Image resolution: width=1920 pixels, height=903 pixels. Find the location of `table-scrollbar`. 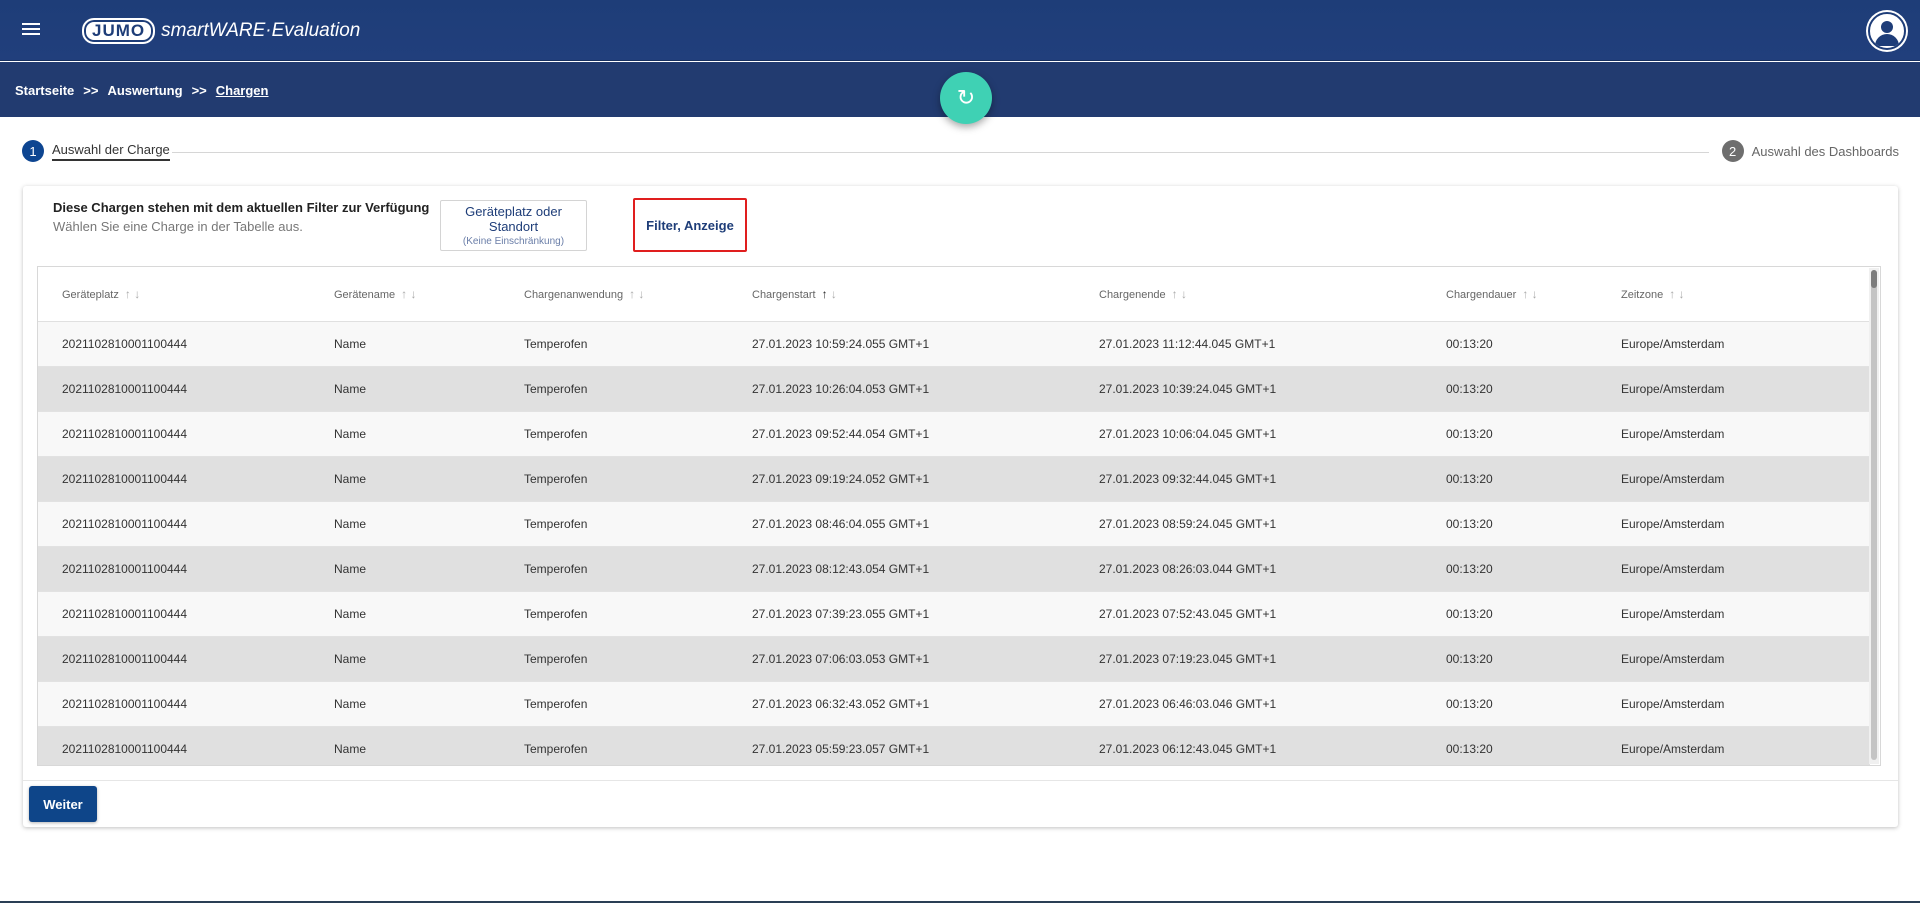

table-scrollbar is located at coordinates (1874, 516).